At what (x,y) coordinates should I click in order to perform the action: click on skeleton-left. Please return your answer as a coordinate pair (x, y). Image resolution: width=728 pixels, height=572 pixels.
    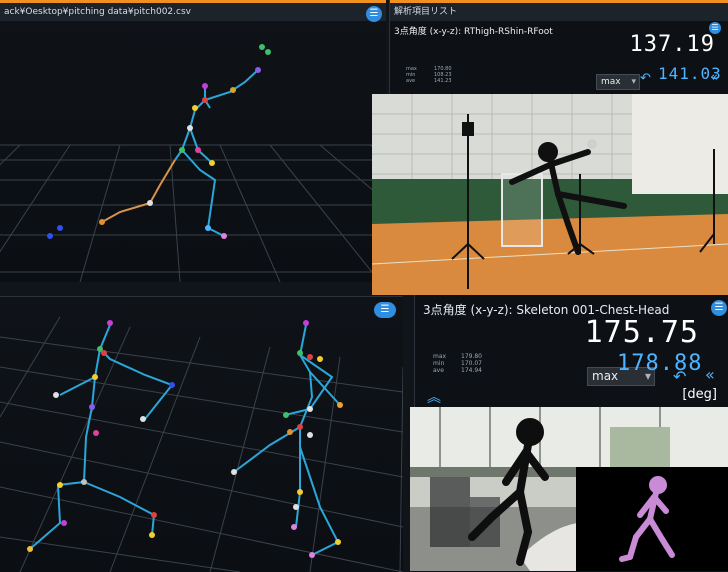
    Looking at the image, I should click on (101, 437).